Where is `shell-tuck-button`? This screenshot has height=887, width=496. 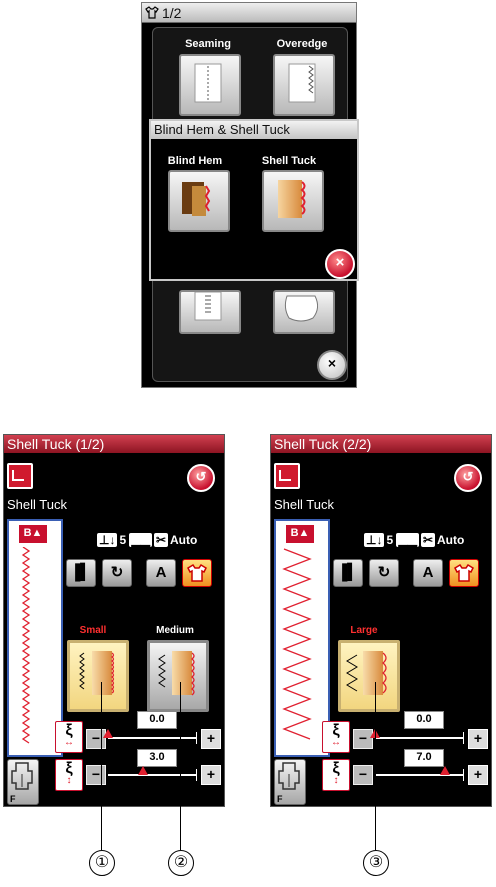
shell-tuck-button is located at coordinates (293, 201).